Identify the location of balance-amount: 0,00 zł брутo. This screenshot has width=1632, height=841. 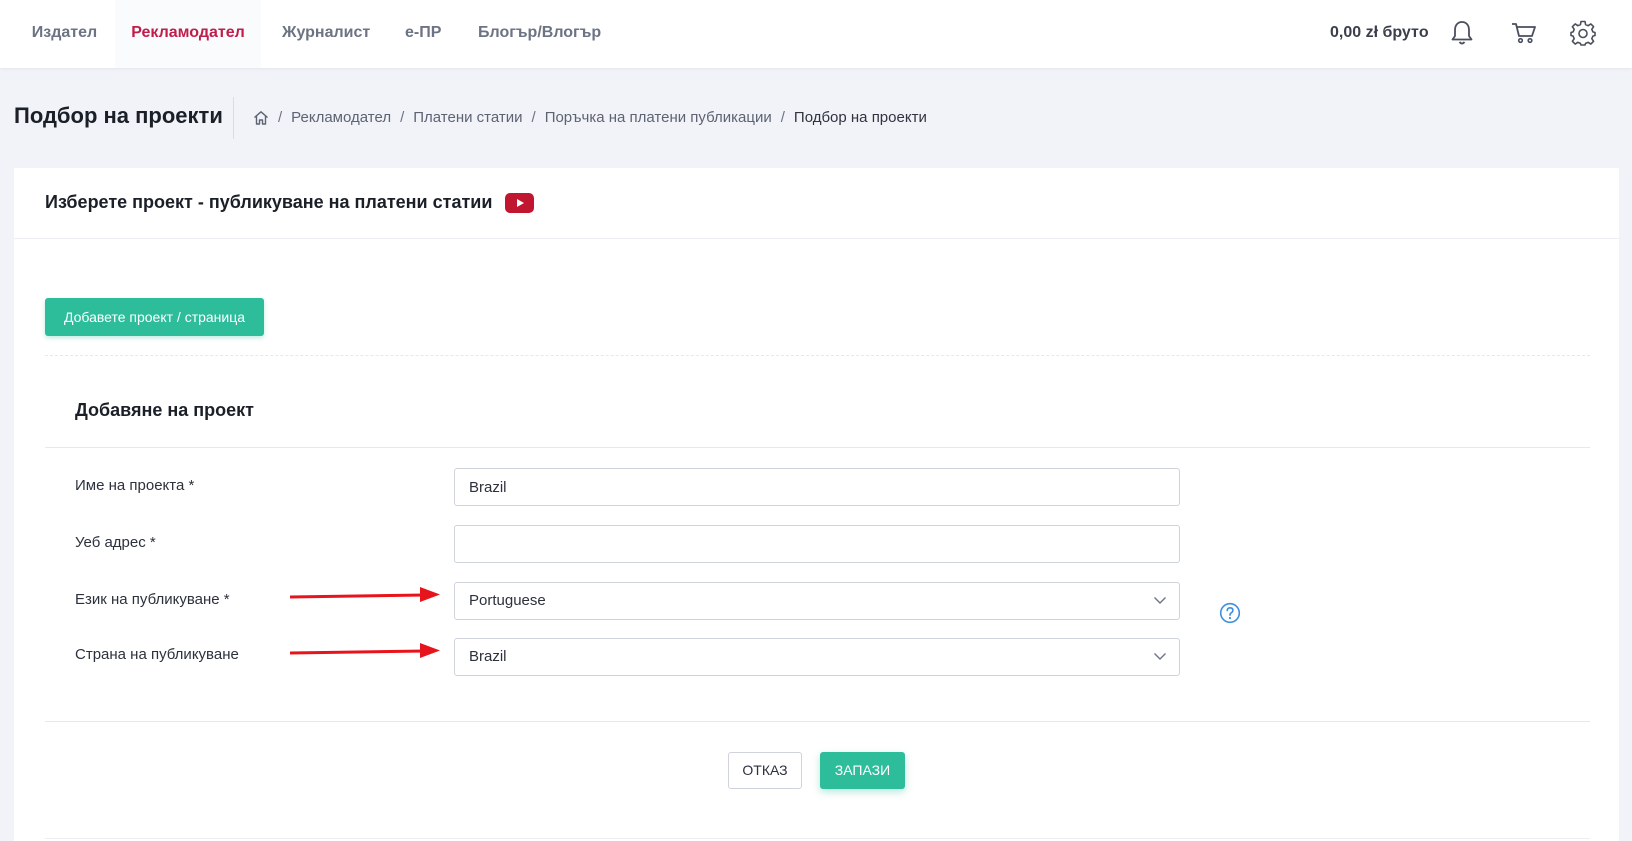
(1379, 34).